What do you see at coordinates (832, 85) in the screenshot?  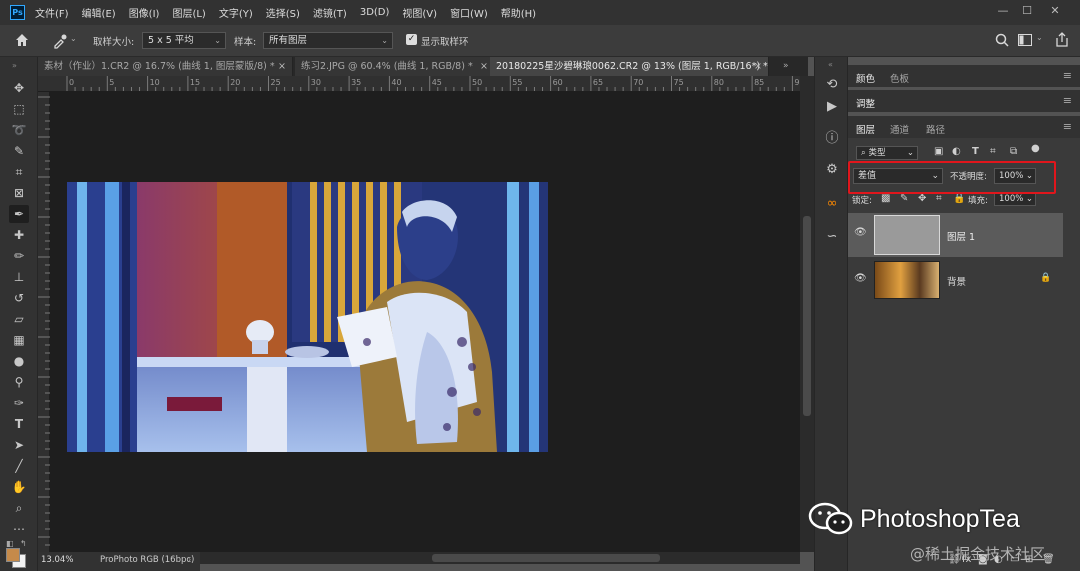 I see `history-icon: ⟲` at bounding box center [832, 85].